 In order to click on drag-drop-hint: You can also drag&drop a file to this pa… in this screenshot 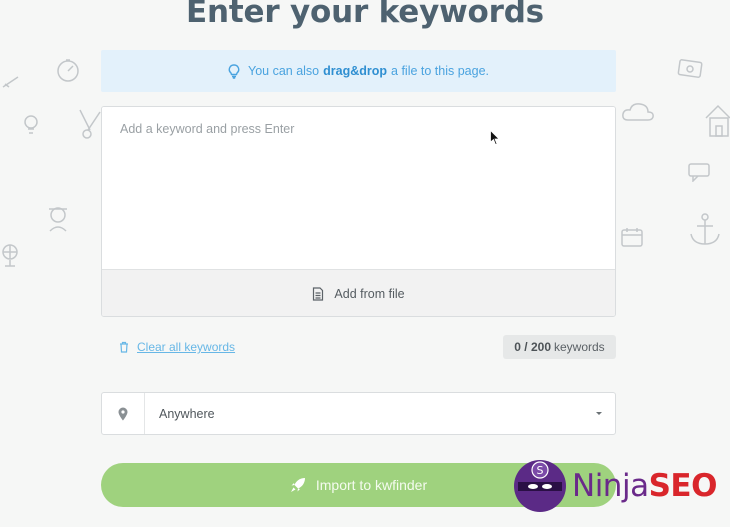, I will do `click(358, 71)`.